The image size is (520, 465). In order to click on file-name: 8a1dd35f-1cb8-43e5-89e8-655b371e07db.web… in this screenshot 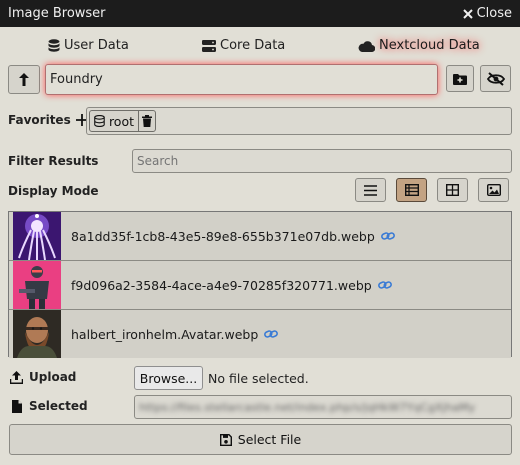, I will do `click(223, 236)`.